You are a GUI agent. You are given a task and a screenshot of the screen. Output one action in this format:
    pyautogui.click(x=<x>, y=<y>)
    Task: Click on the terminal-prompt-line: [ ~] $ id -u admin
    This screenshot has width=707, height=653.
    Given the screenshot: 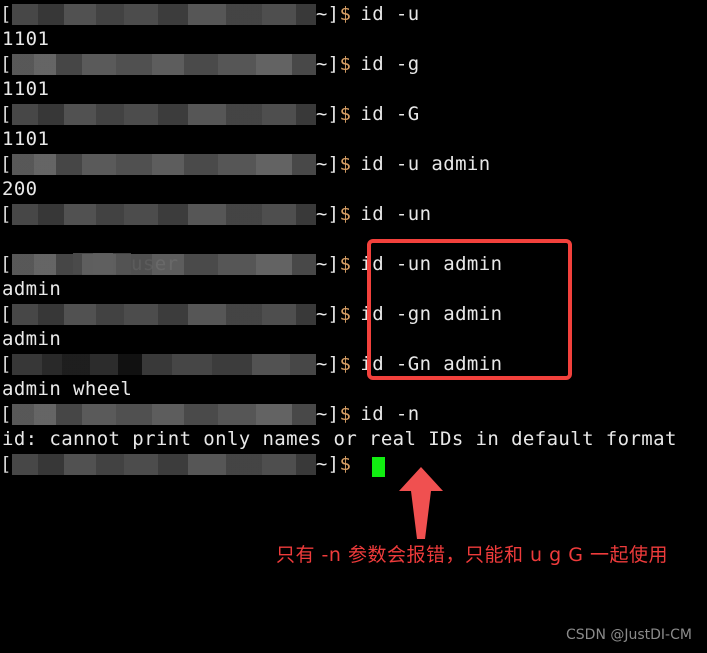 What is the action you would take?
    pyautogui.click(x=353, y=164)
    